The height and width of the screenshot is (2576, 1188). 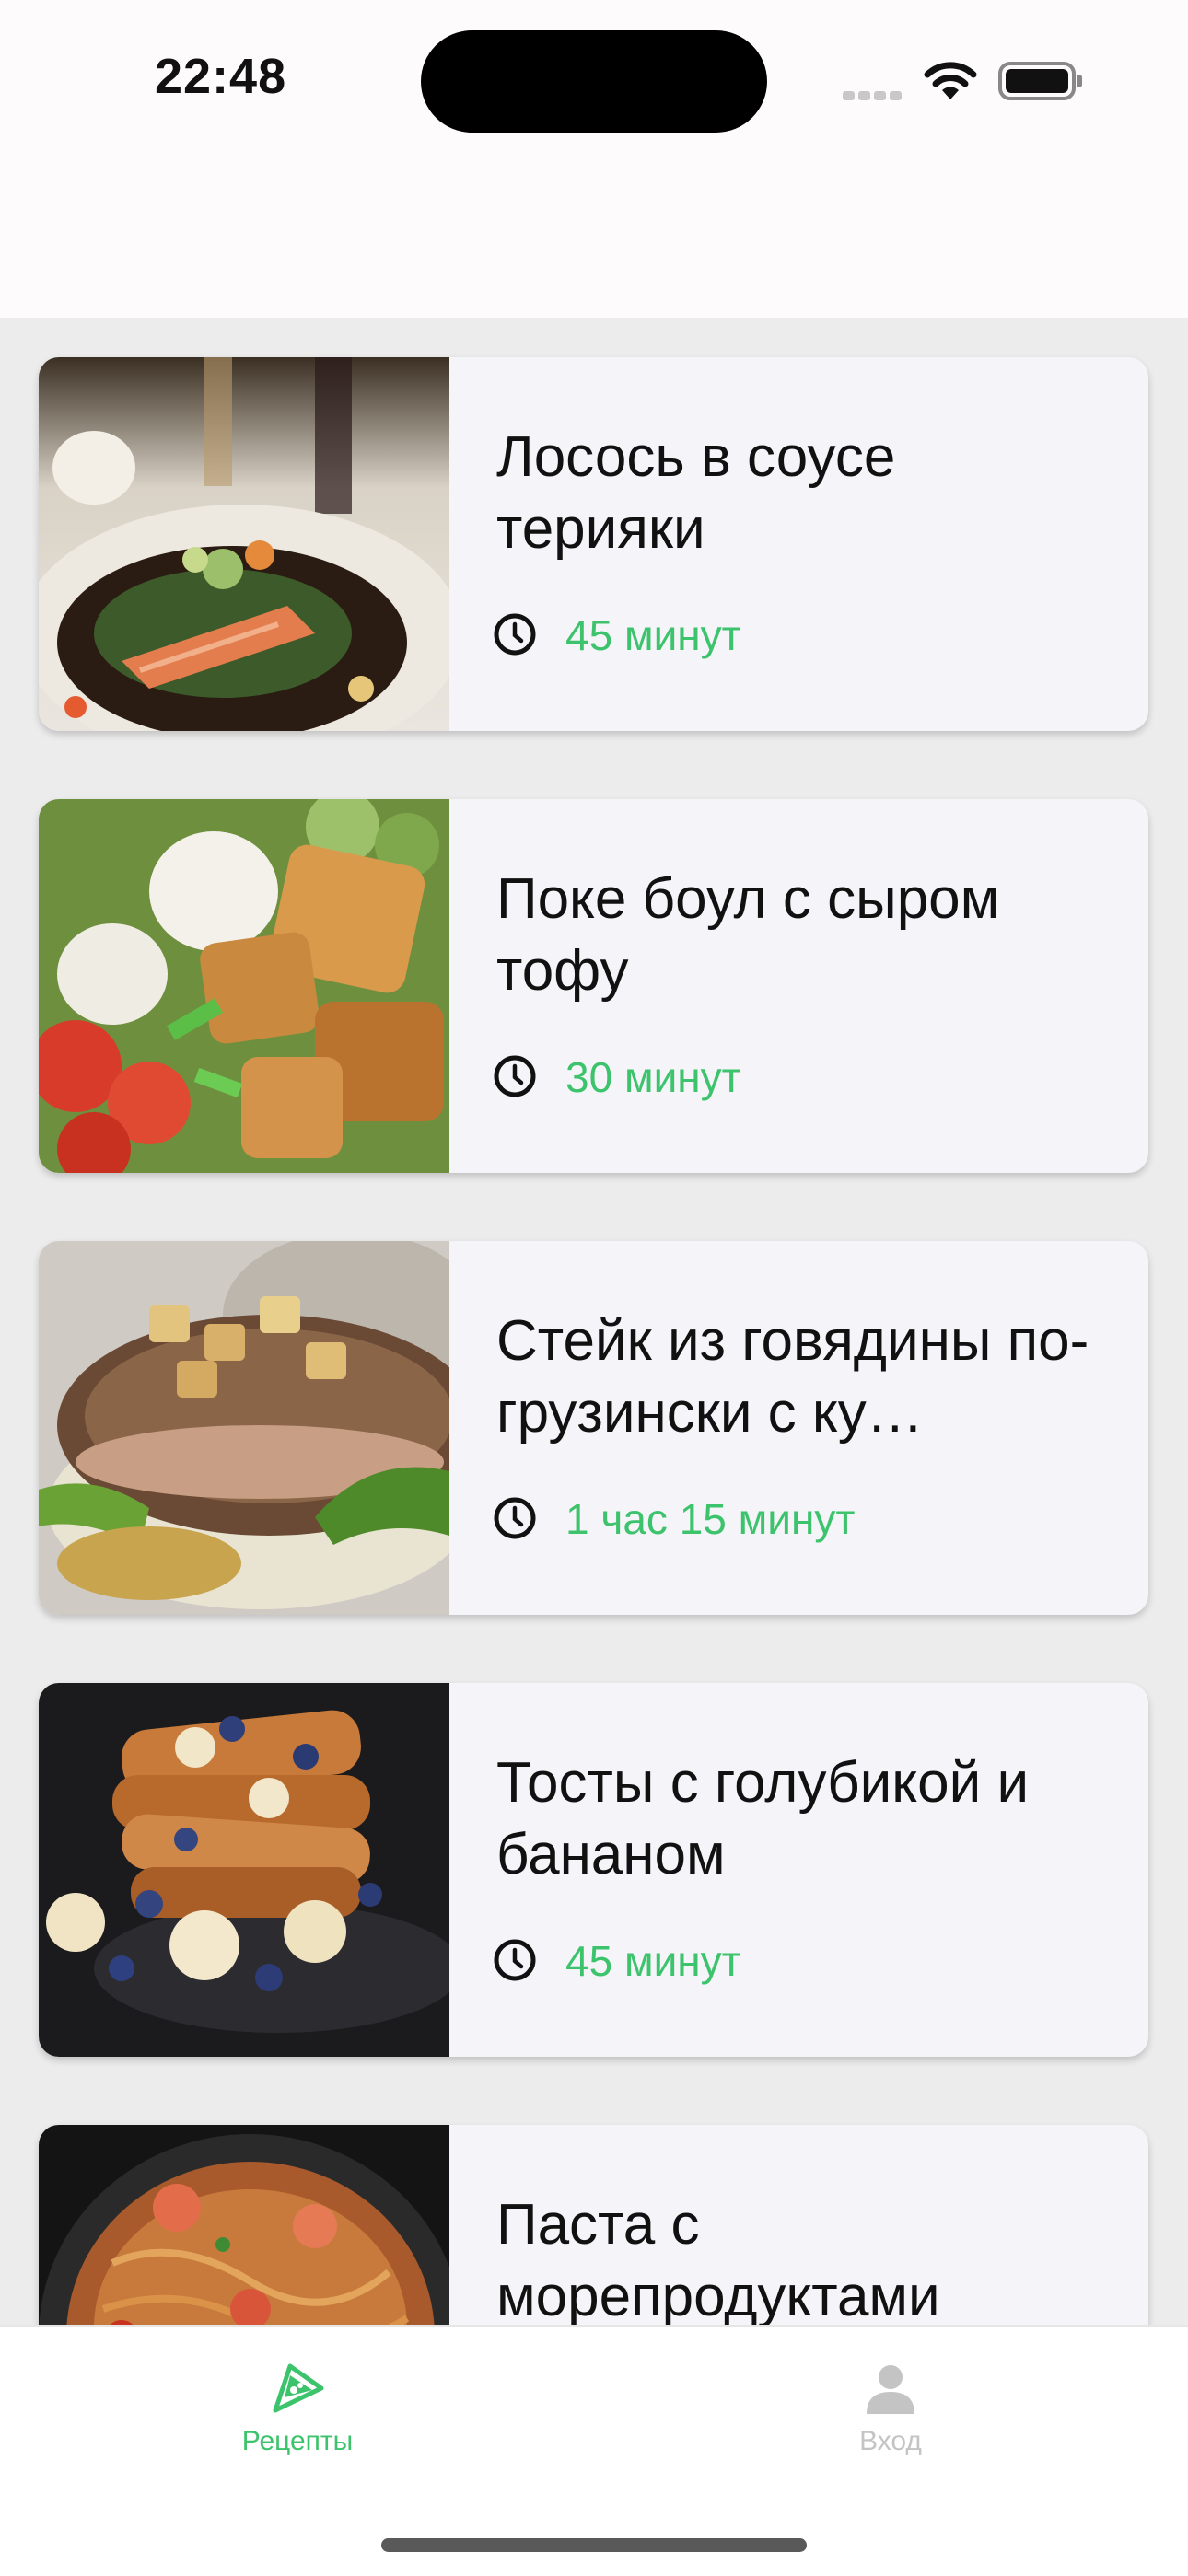 I want to click on wifi-icon, so click(x=951, y=82).